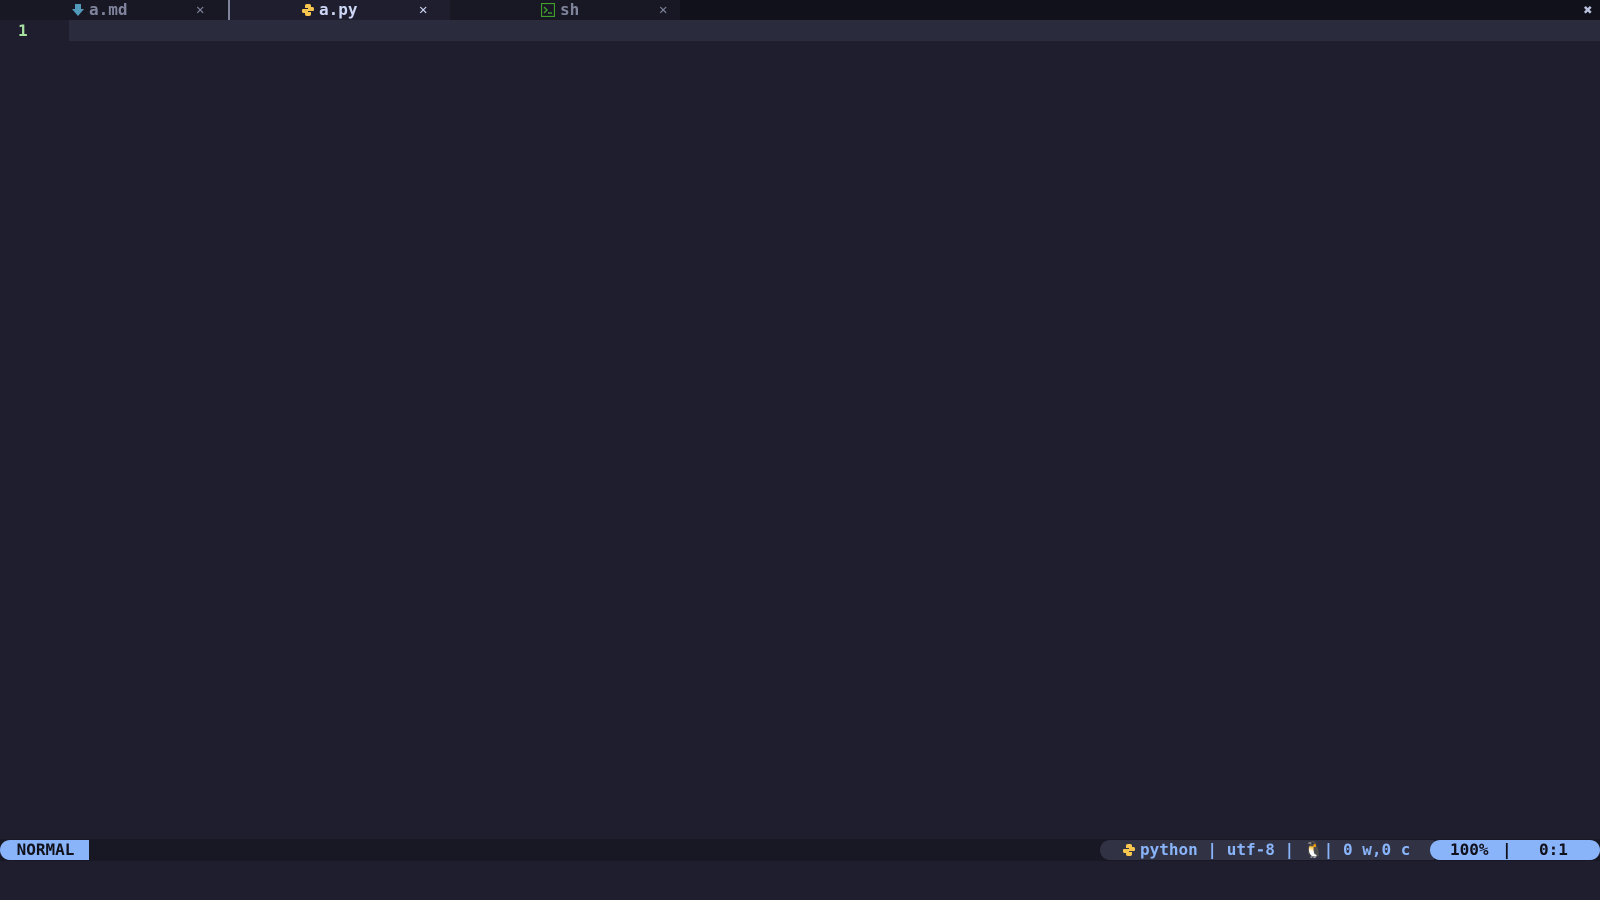  I want to click on tab-label: sh, so click(570, 9).